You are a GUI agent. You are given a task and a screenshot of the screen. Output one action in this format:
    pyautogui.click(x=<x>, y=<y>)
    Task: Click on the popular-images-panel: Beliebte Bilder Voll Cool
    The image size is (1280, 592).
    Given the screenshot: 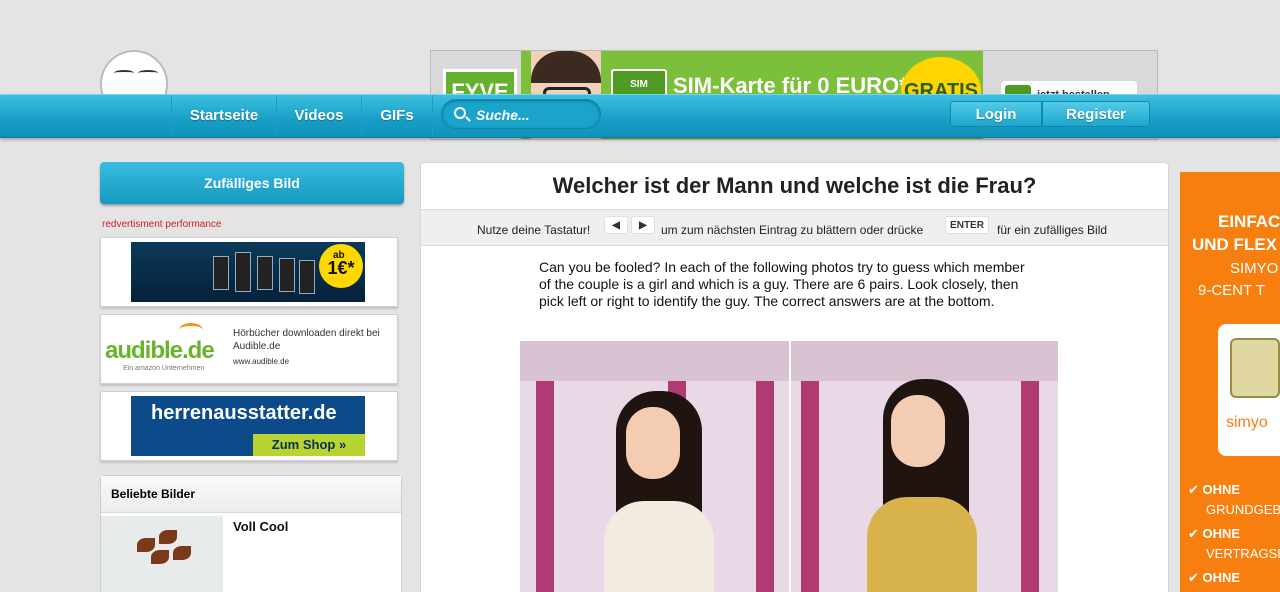 What is the action you would take?
    pyautogui.click(x=251, y=533)
    